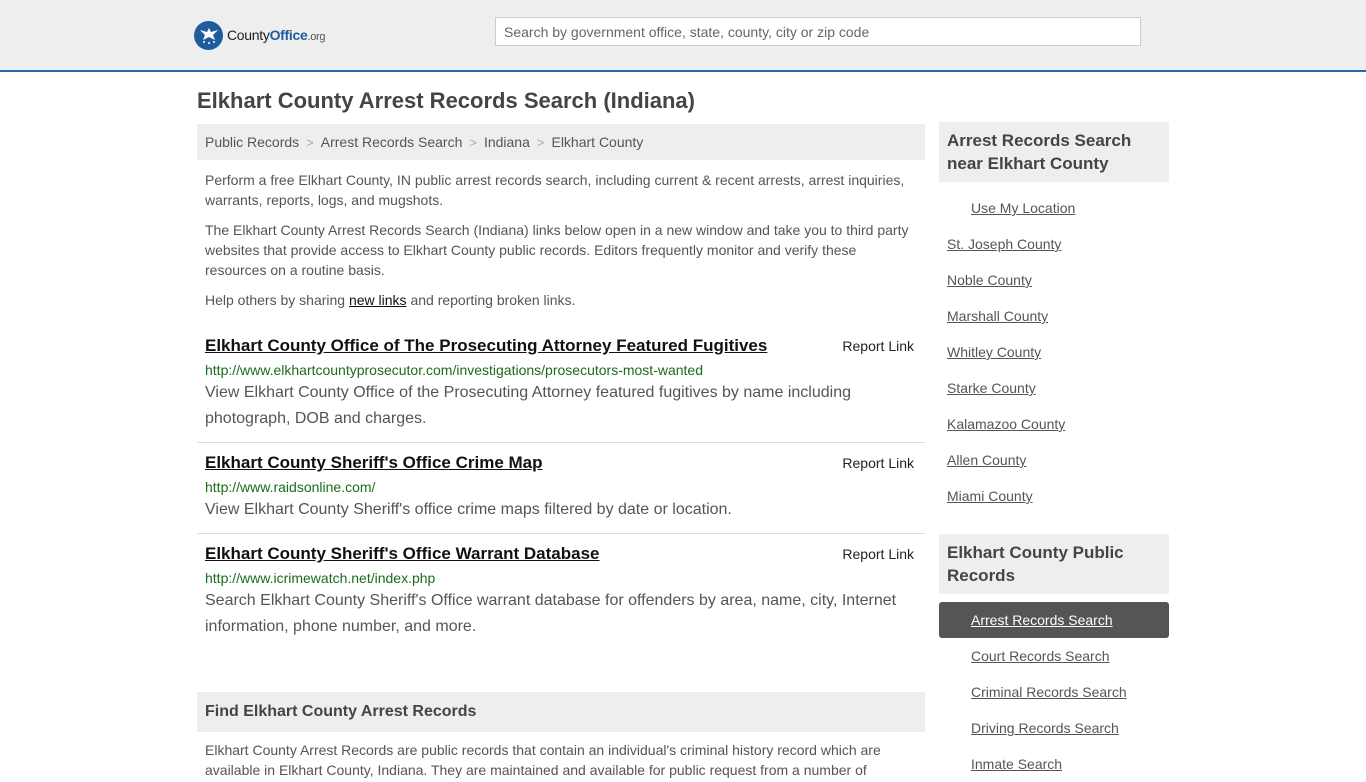 Image resolution: width=1366 pixels, height=782 pixels. Describe the element at coordinates (994, 352) in the screenshot. I see `nearby-county-link: Whitley County` at that location.